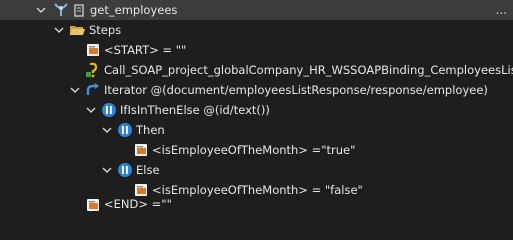 The height and width of the screenshot is (240, 513). What do you see at coordinates (93, 70) in the screenshot?
I see `call-transaction-icon` at bounding box center [93, 70].